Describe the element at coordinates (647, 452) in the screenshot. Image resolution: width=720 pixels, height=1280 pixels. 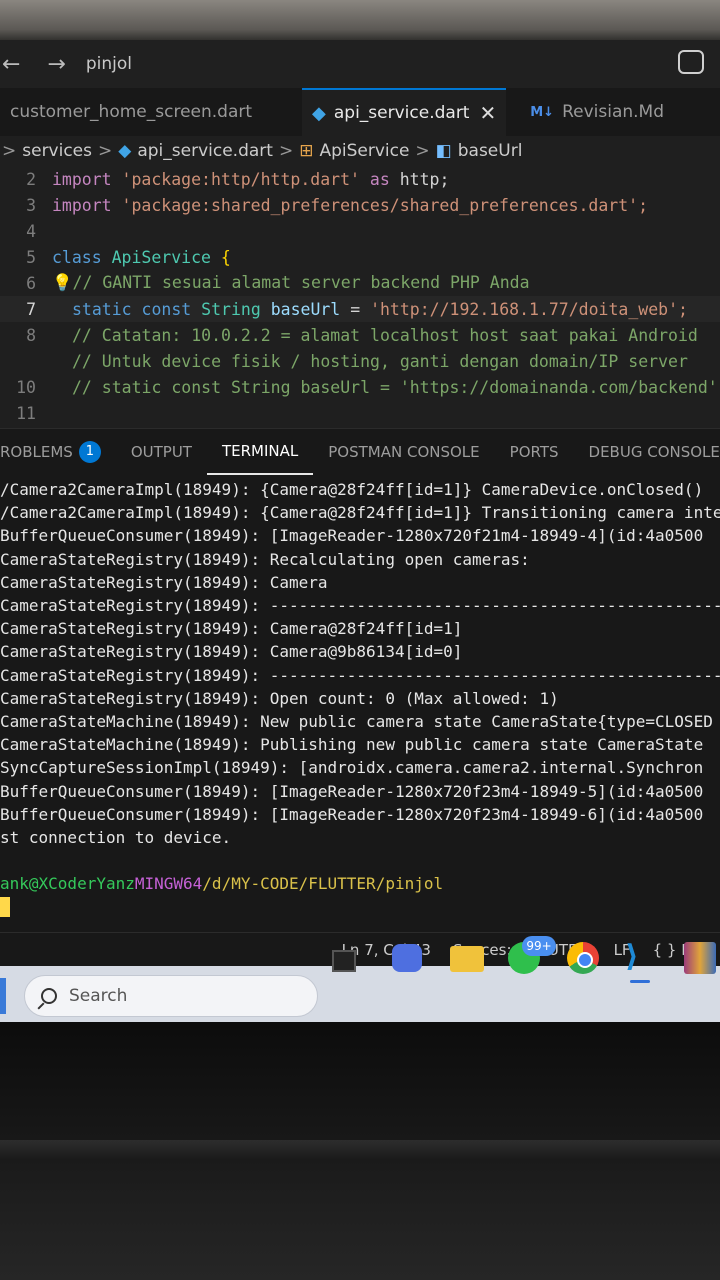
I see `tab-debug-console: DEBUG CONSOLE` at that location.